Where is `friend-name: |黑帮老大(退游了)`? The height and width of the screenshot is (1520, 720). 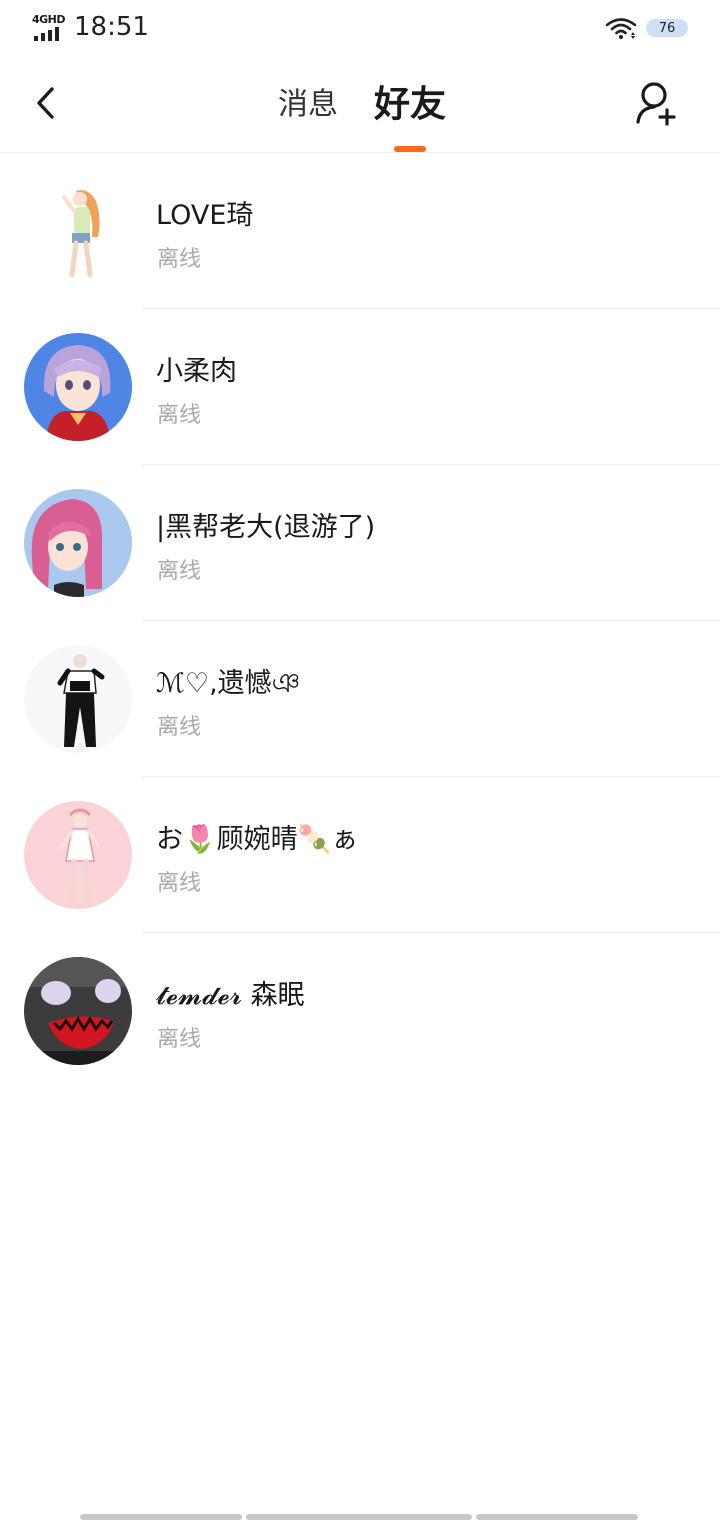
friend-name: |黑帮老大(退游了) is located at coordinates (266, 527).